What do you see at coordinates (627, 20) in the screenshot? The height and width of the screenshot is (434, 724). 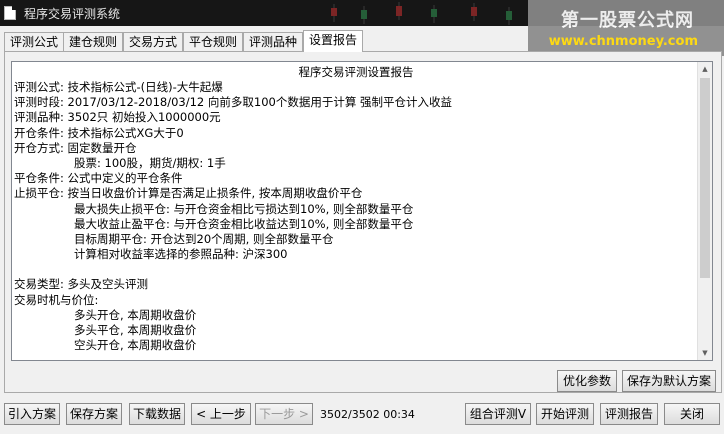 I see `watermark-brand: 第一股票公式网` at bounding box center [627, 20].